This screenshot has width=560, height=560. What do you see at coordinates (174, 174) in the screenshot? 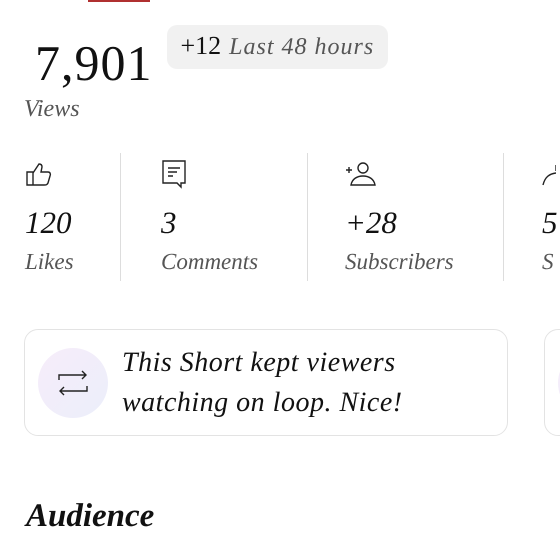
I see `comment-icon` at bounding box center [174, 174].